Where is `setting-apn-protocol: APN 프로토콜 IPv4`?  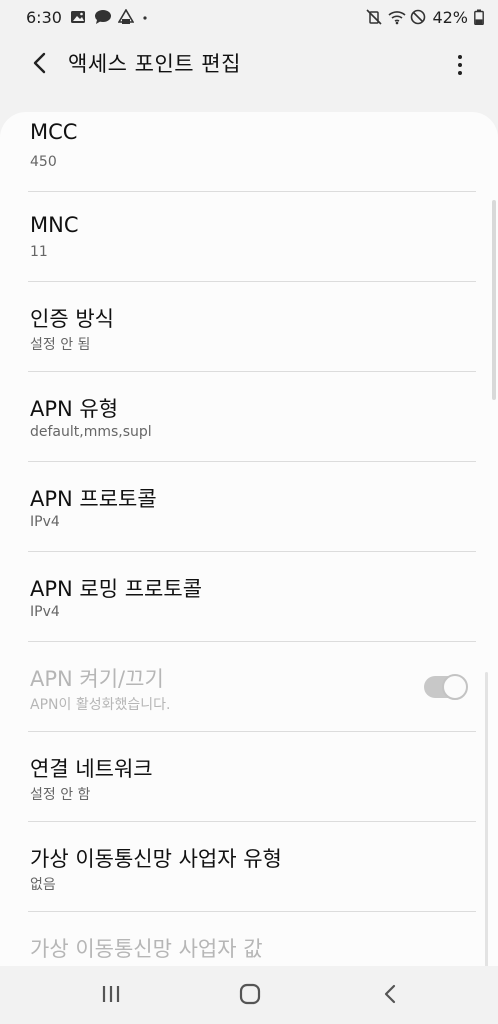 setting-apn-protocol: APN 프로토콜 IPv4 is located at coordinates (249, 507).